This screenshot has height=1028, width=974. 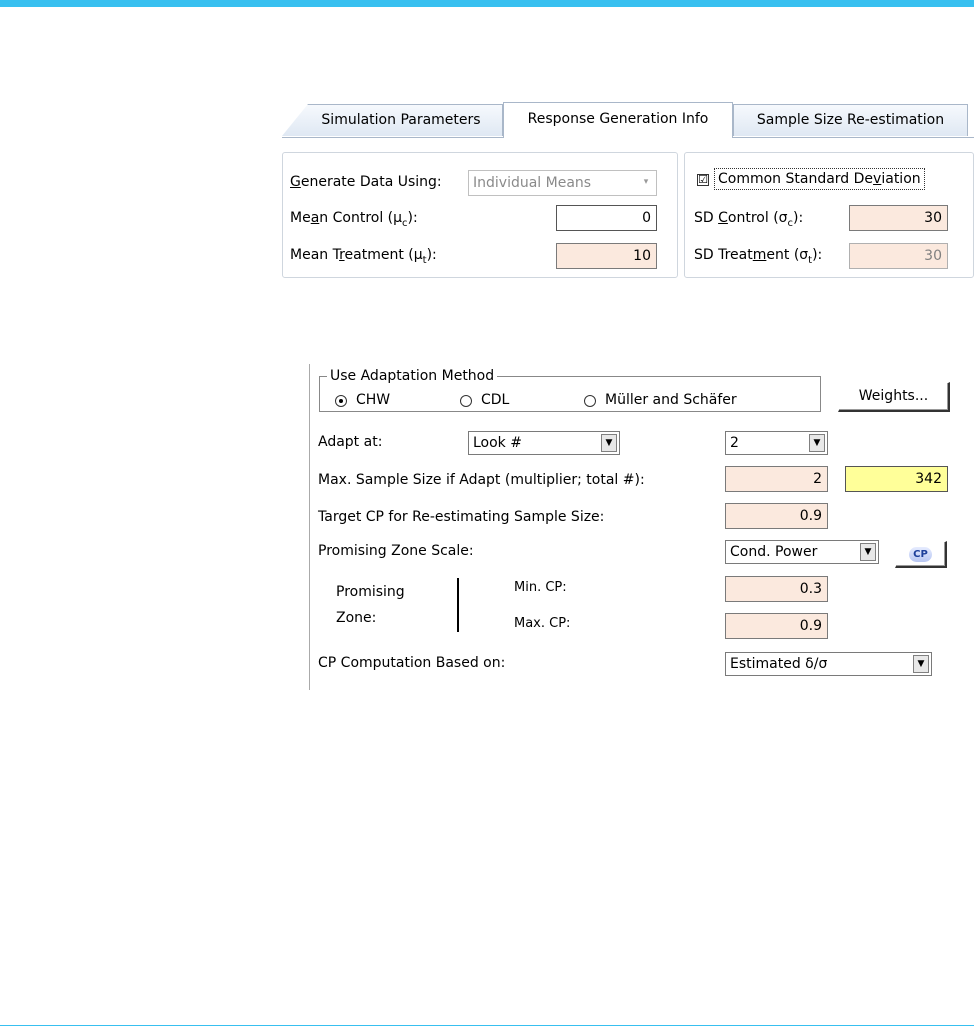 What do you see at coordinates (461, 517) in the screenshot?
I see `target-cp-label: Target CP for Re-estimating Sample Size:` at bounding box center [461, 517].